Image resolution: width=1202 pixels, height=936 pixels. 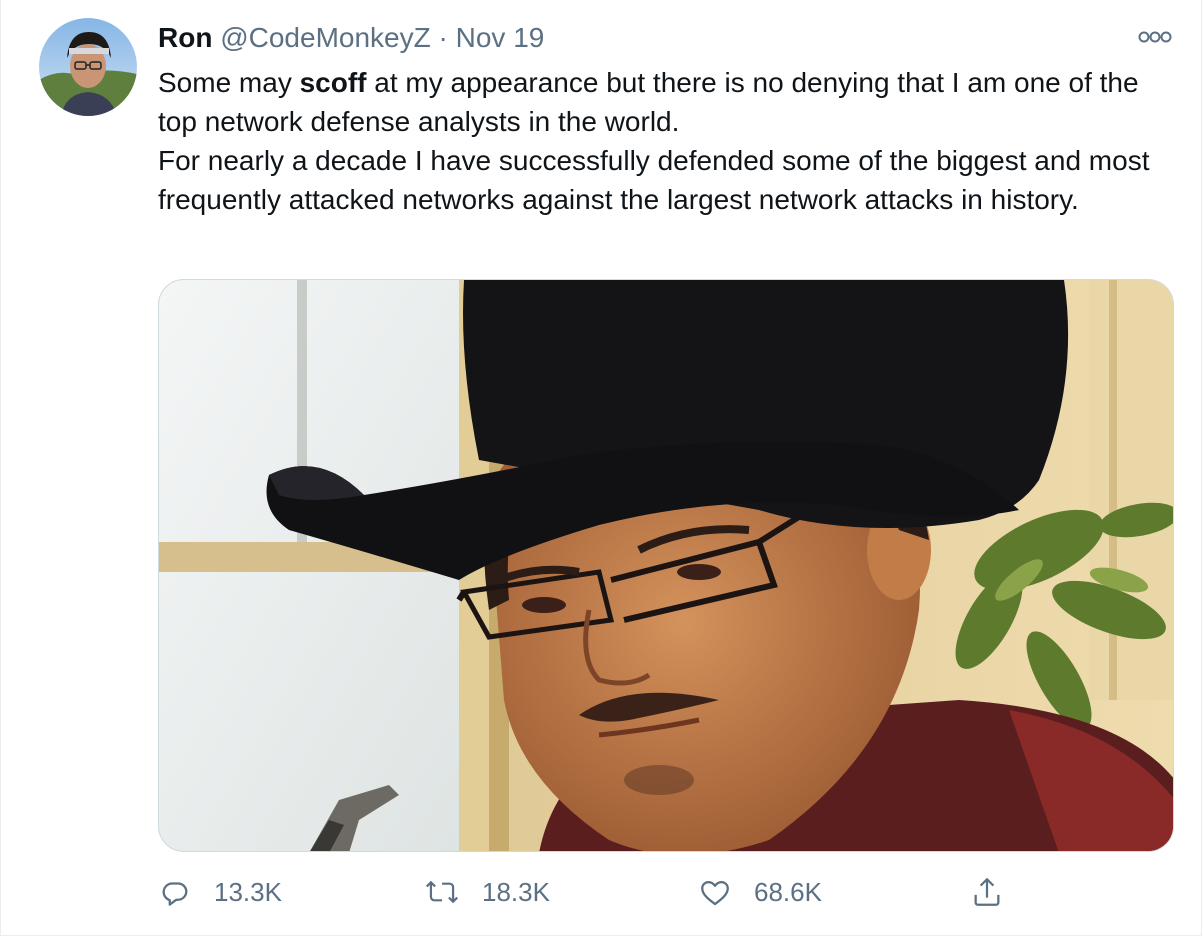 I want to click on share-icon, so click(x=987, y=892).